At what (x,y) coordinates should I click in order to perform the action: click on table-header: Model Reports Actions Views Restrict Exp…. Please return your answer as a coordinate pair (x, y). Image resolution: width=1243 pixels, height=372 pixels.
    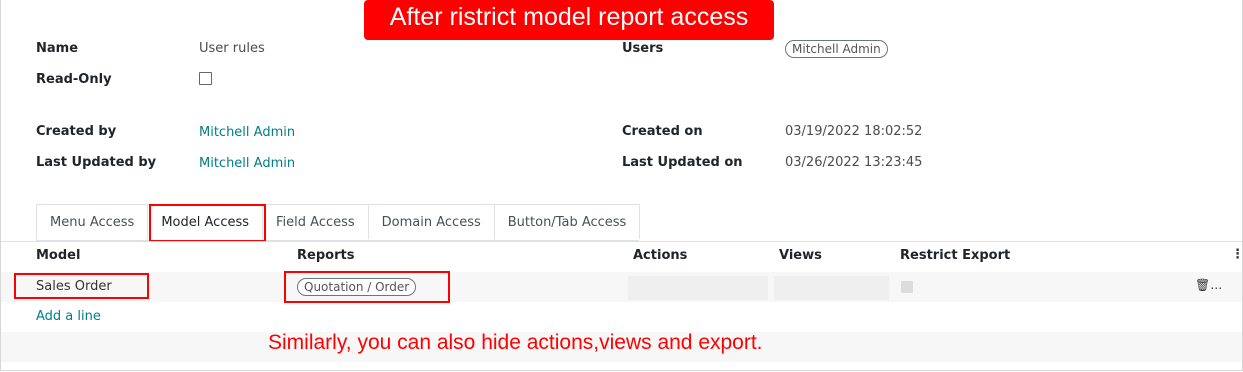
    Looking at the image, I should click on (621, 257).